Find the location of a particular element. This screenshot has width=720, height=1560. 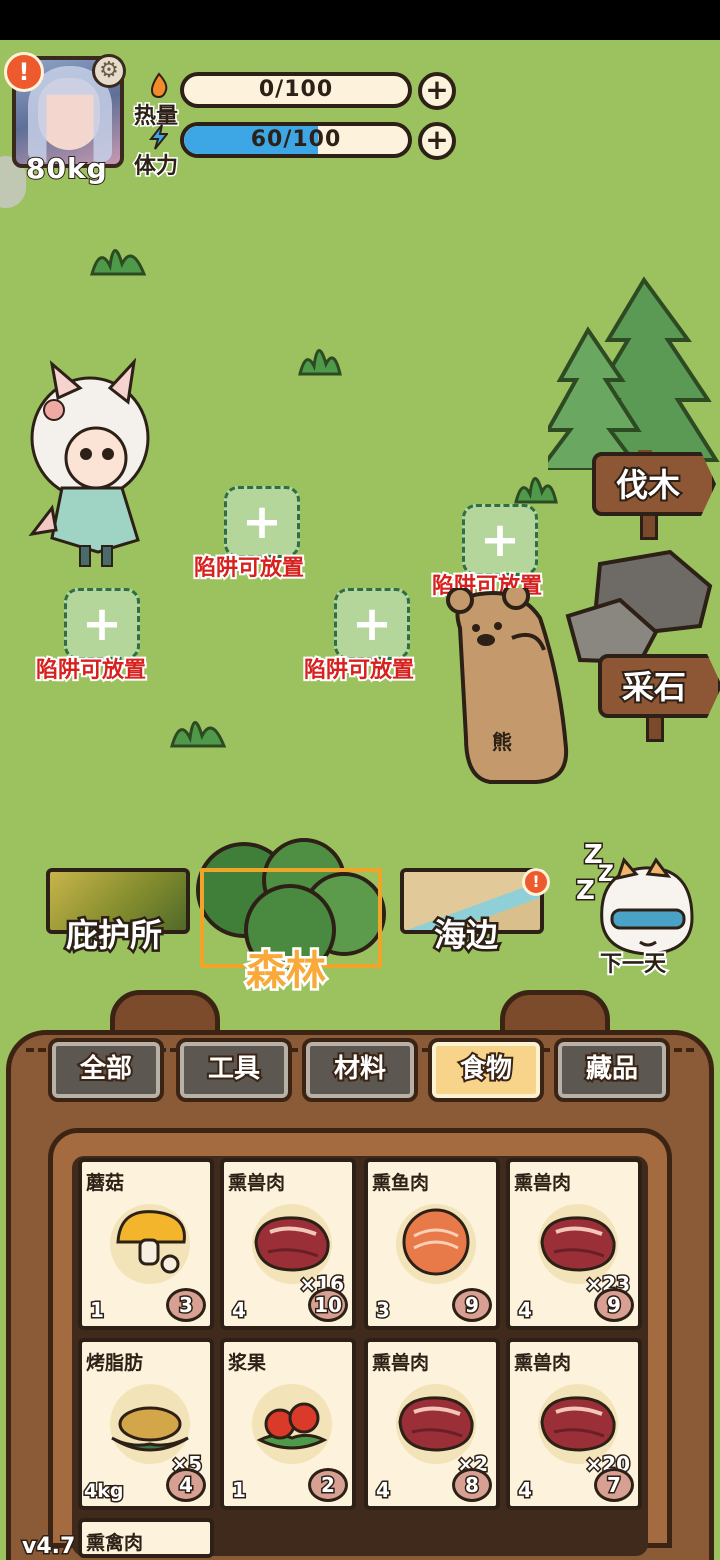

player-weight: 80kg is located at coordinates (66, 168).